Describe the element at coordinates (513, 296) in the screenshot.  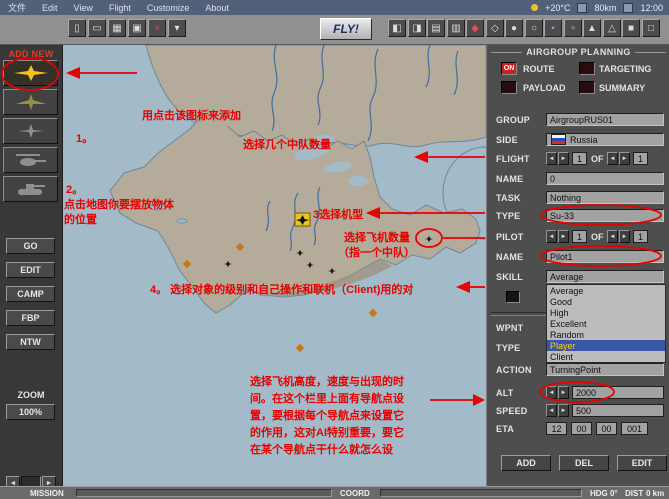
I see `hidden-checkbox` at that location.